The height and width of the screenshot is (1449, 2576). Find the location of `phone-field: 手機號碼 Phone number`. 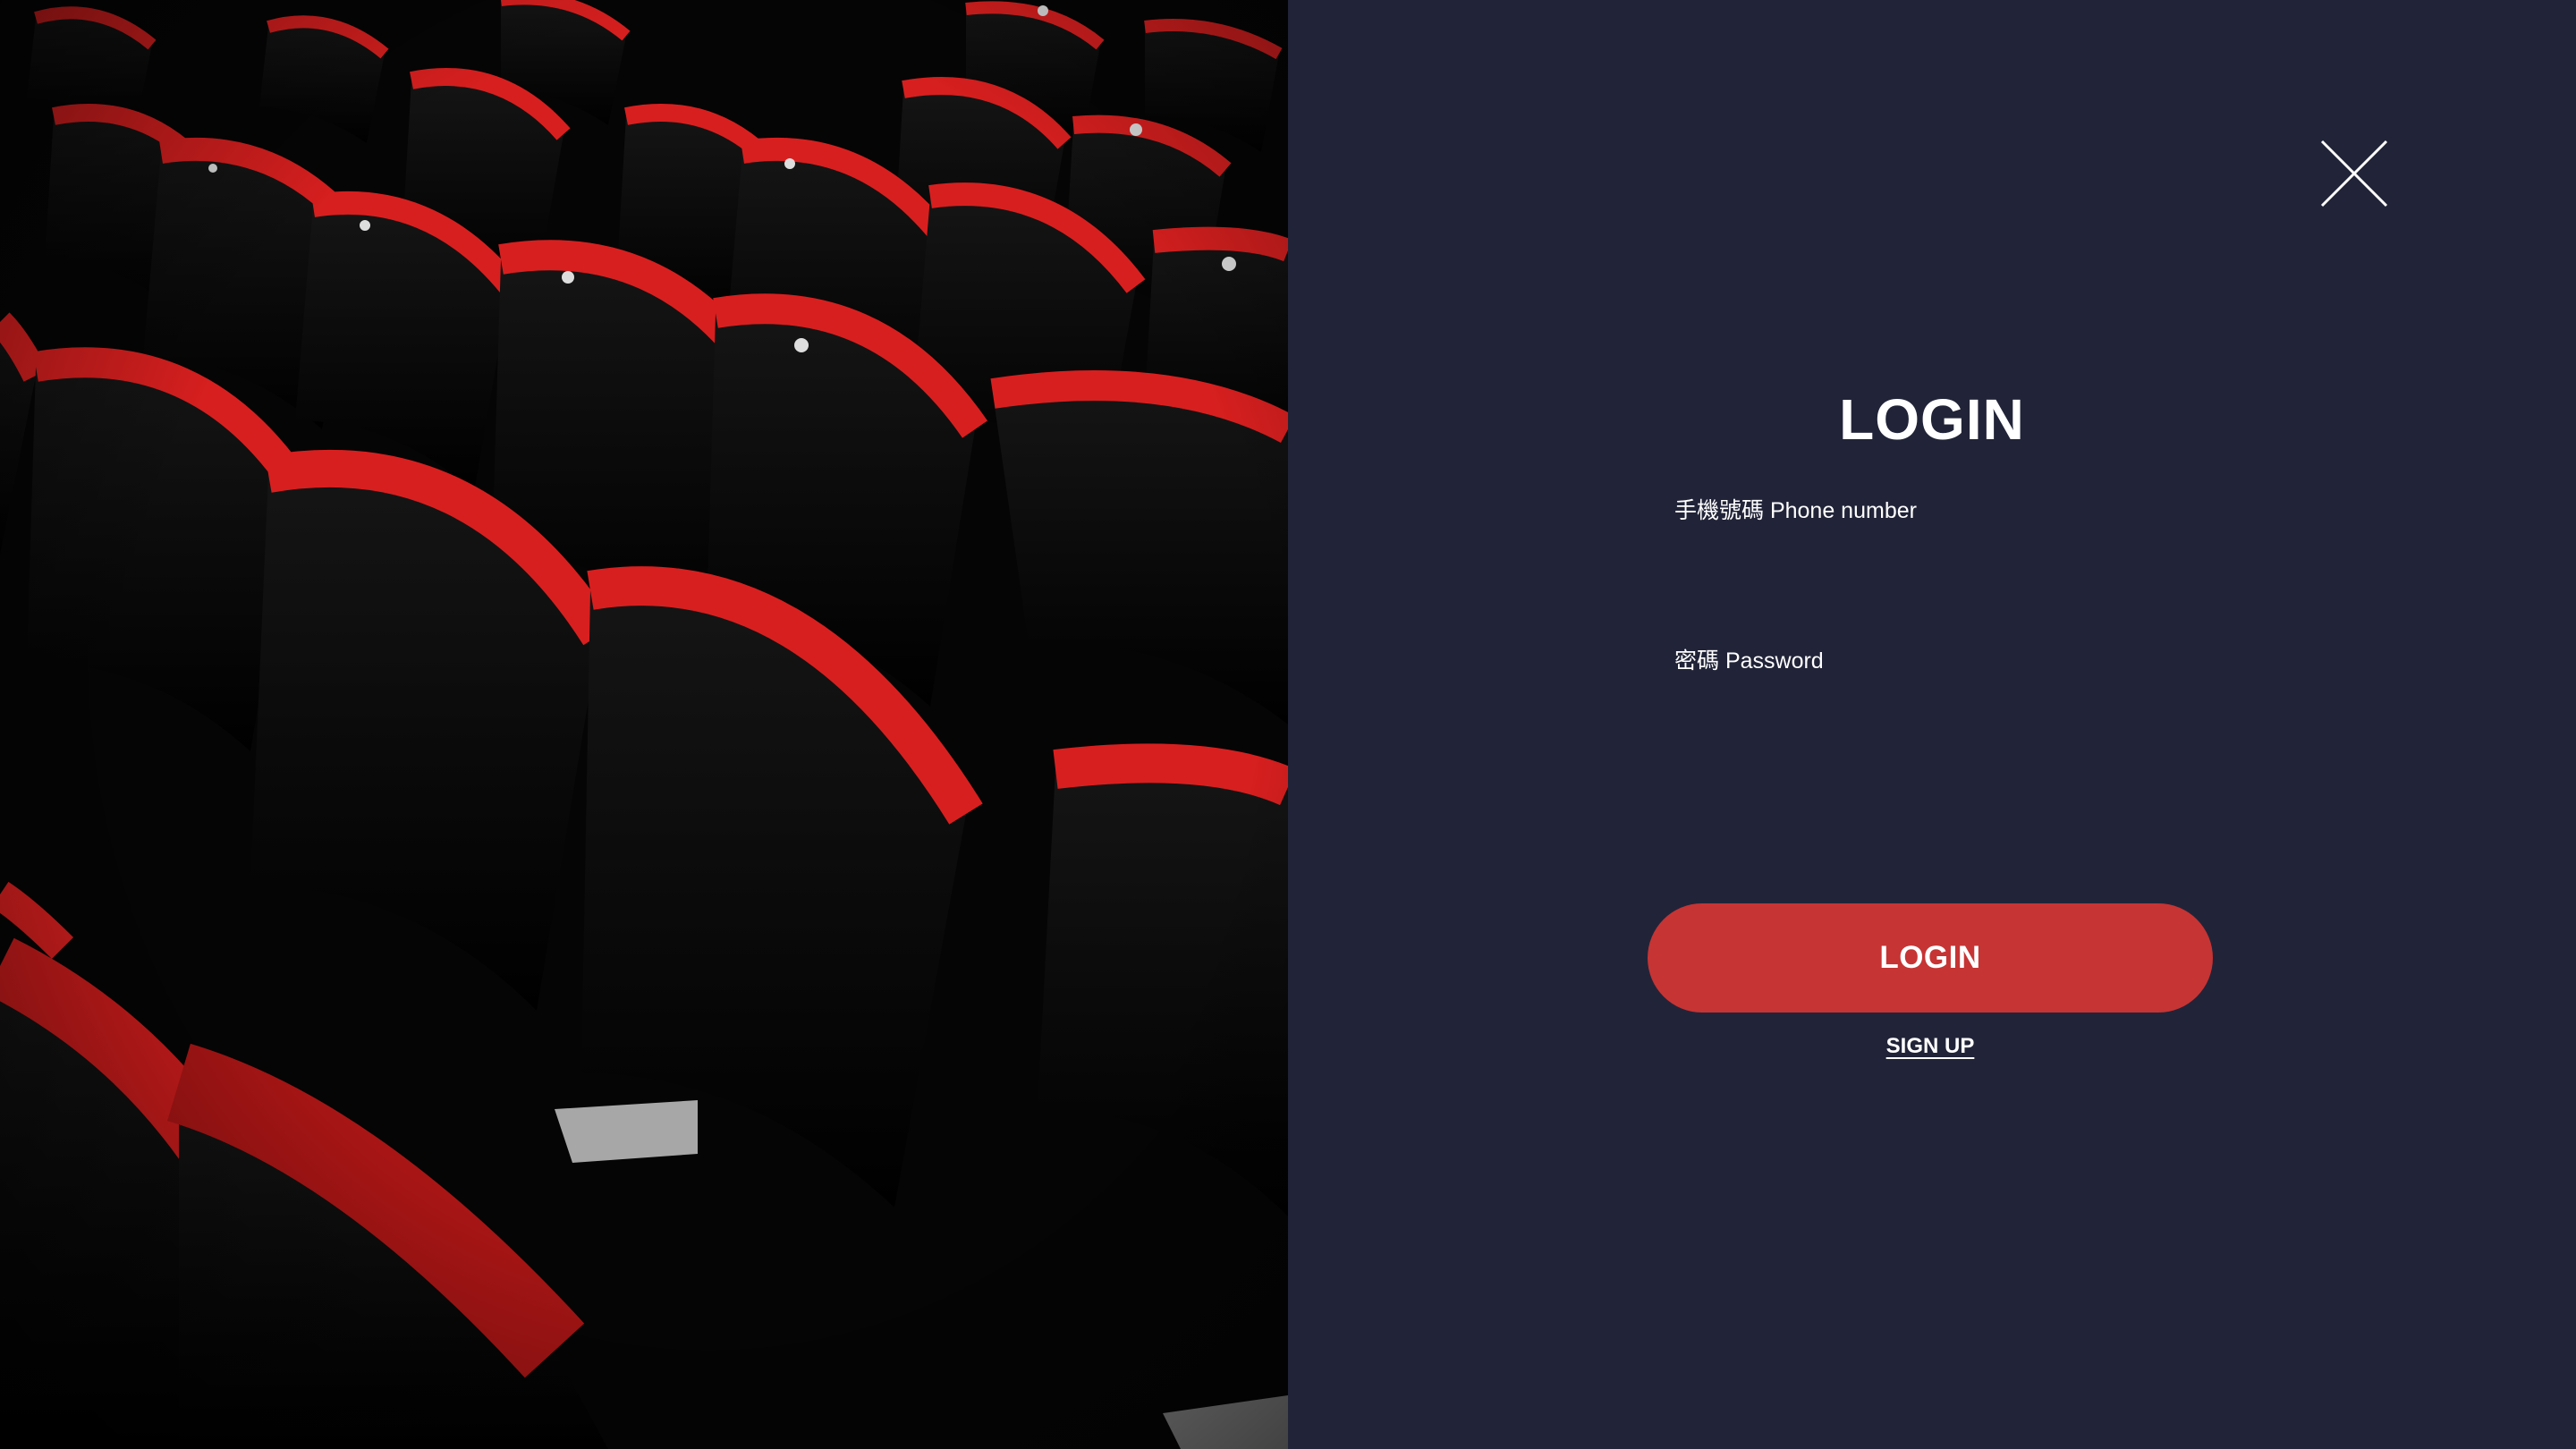

phone-field: 手機號碼 Phone number is located at coordinates (1957, 544).